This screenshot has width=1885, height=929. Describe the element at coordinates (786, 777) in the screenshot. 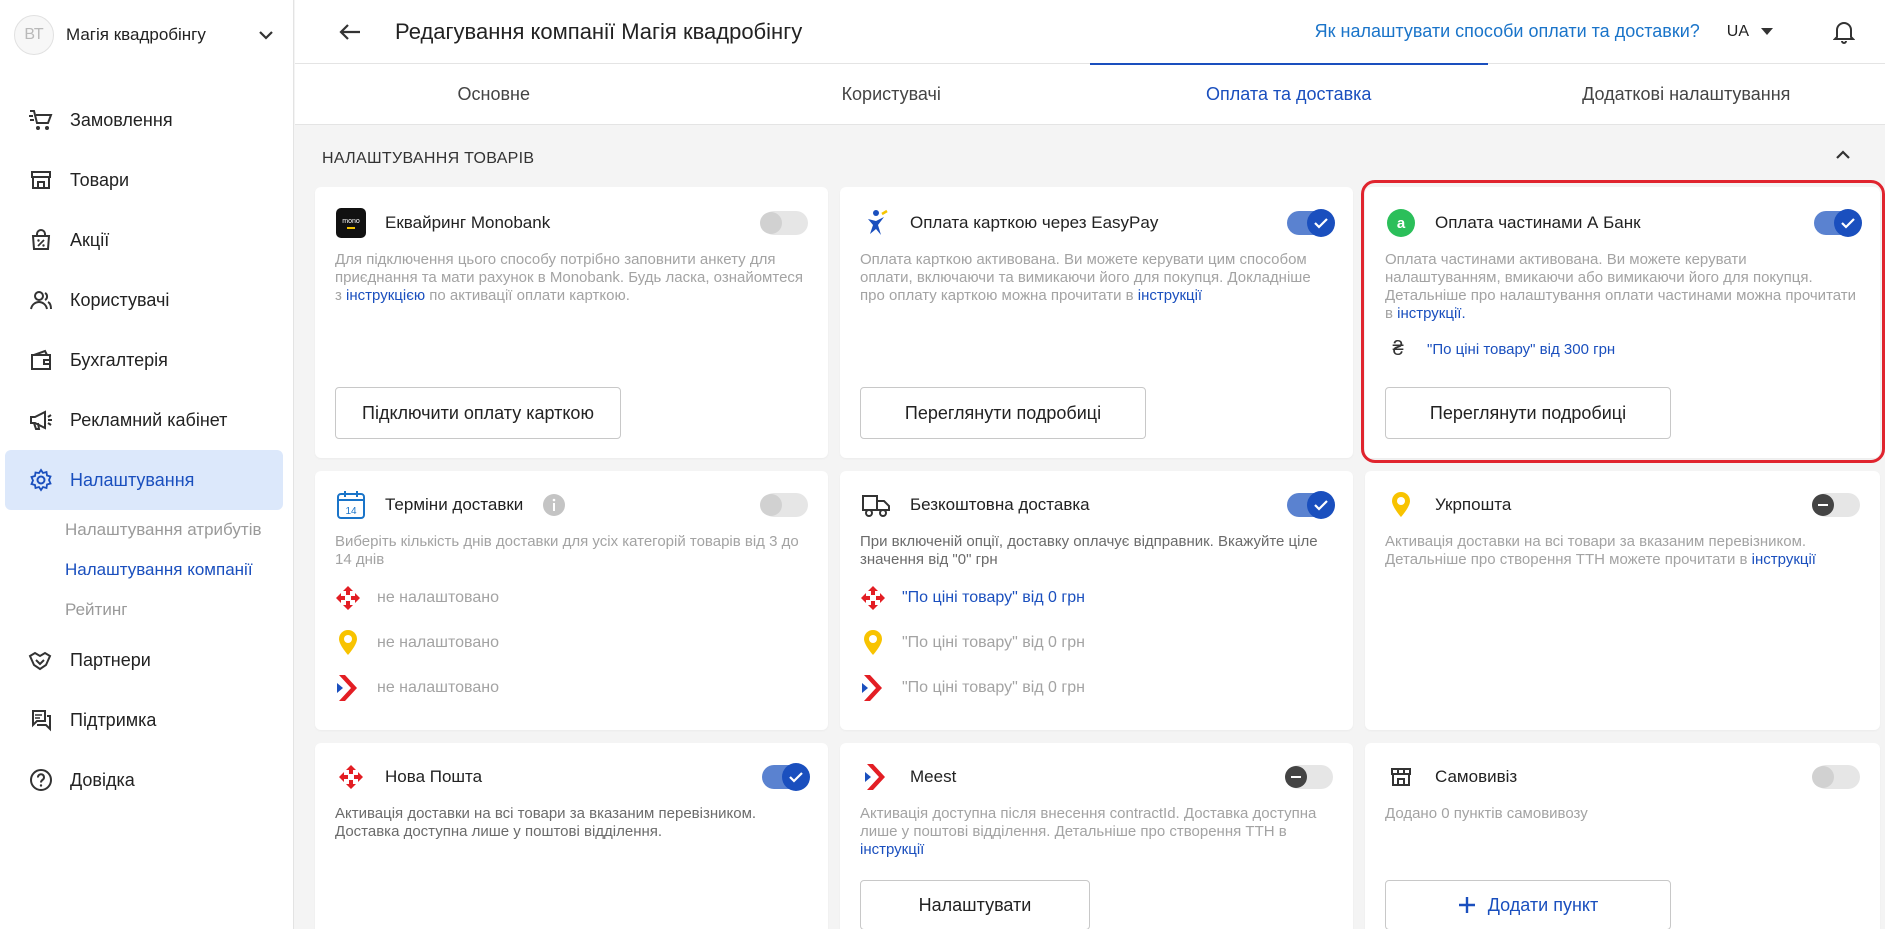

I see `novaposhta-toggle` at that location.